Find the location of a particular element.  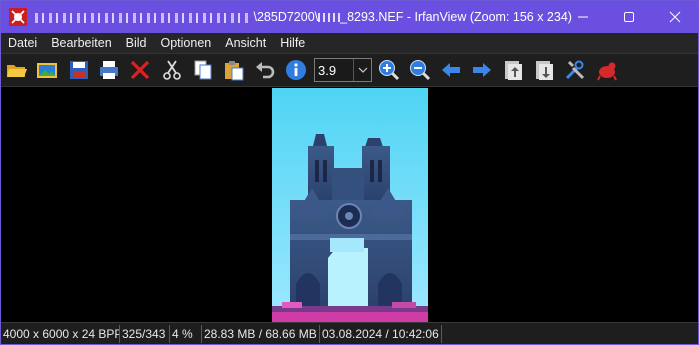

status-empty is located at coordinates (570, 334).